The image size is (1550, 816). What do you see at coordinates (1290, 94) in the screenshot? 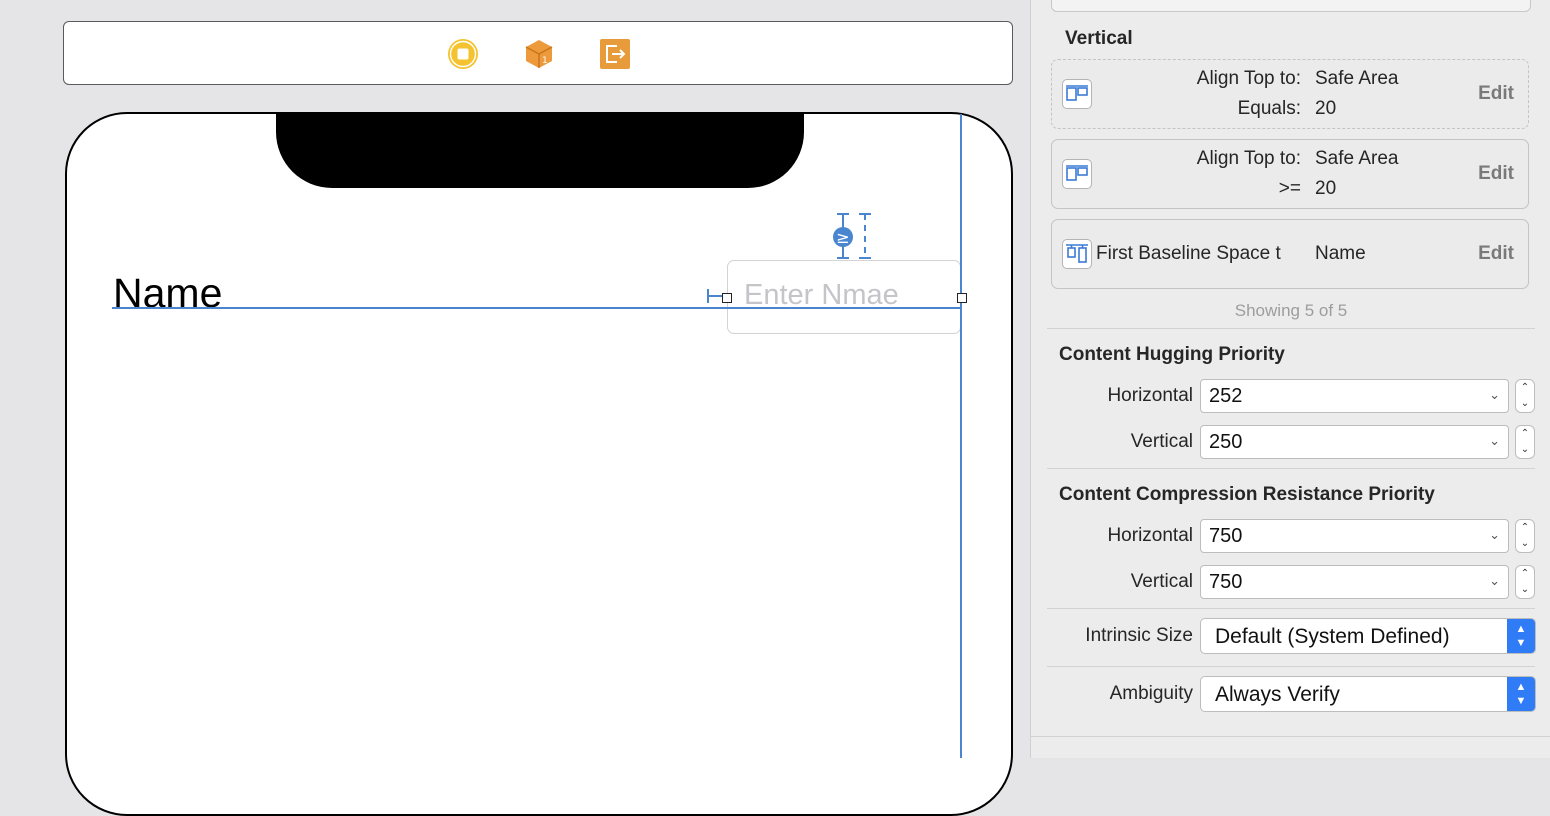
I see `constraint-row: Align Top to: Safe Area Equals: 20 Edit` at bounding box center [1290, 94].